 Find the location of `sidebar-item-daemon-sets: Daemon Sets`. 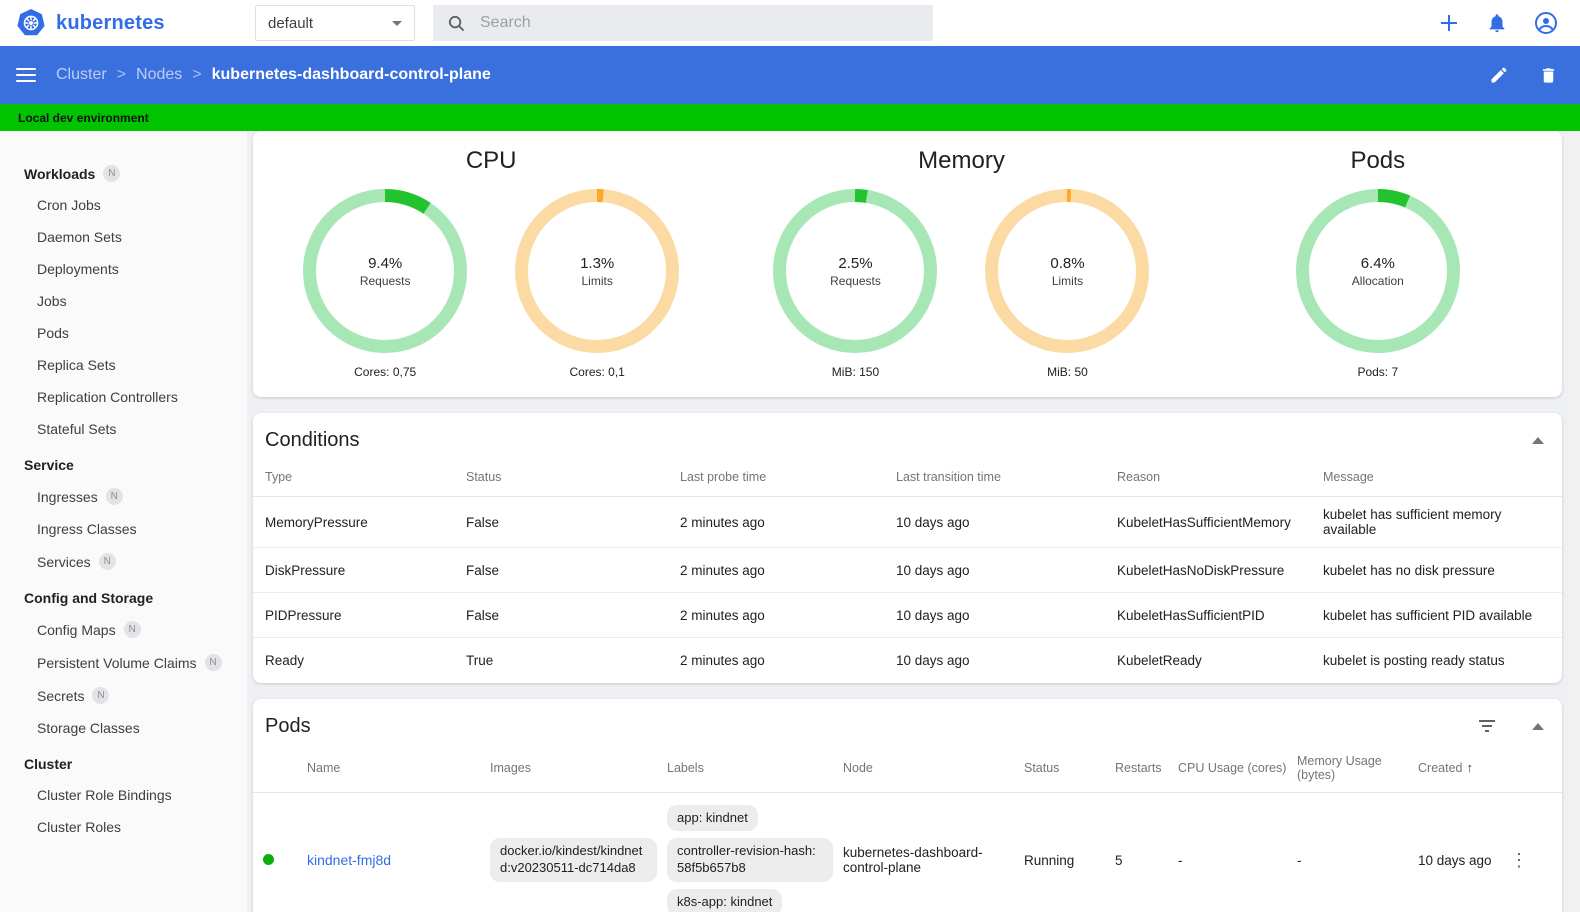

sidebar-item-daemon-sets: Daemon Sets is located at coordinates (123, 237).